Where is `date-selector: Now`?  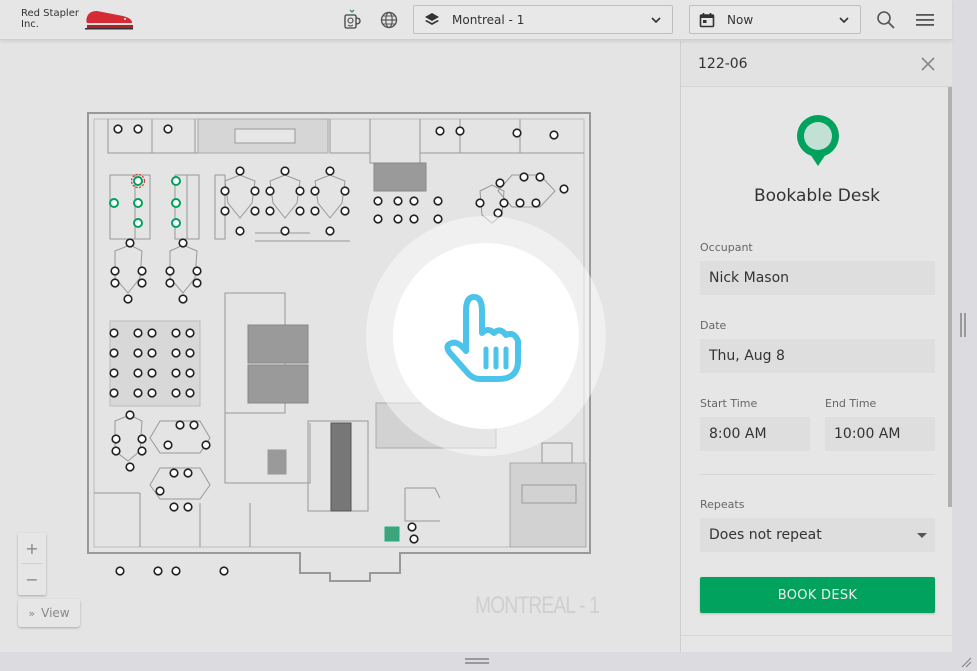
date-selector: Now is located at coordinates (775, 19).